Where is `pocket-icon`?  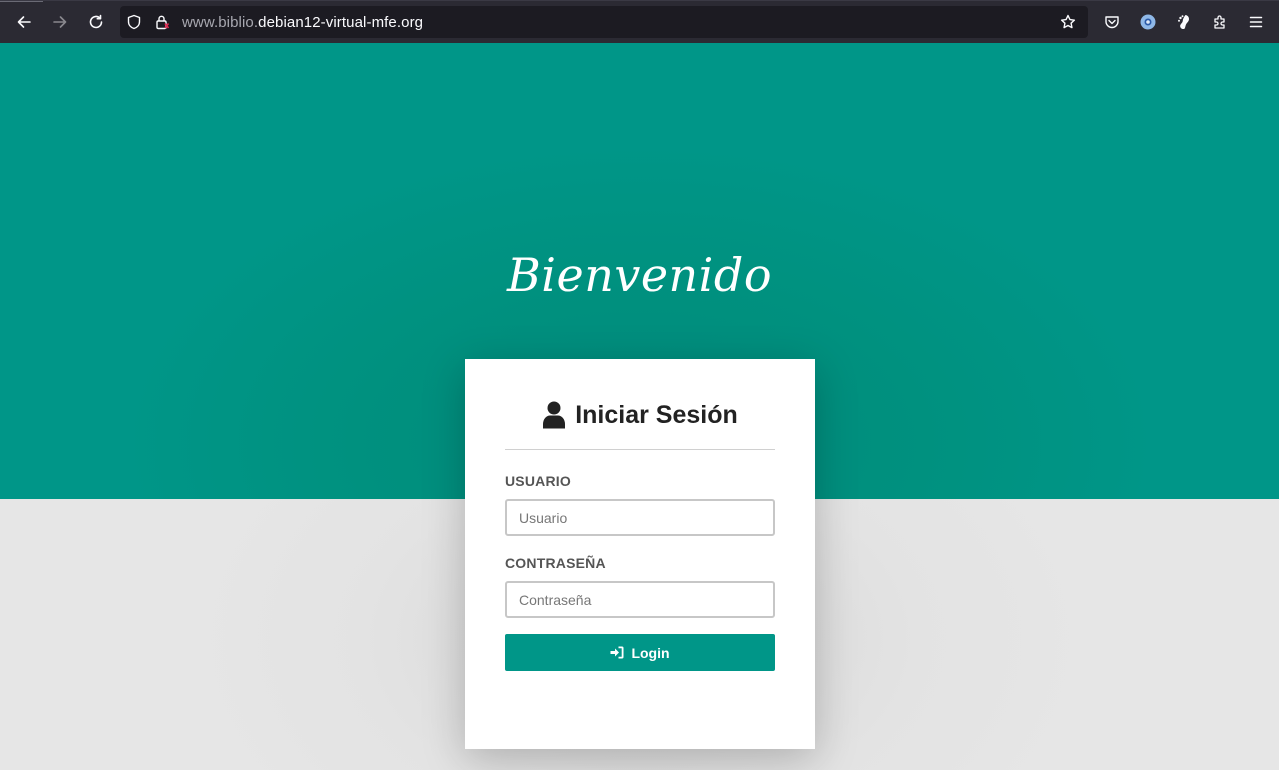 pocket-icon is located at coordinates (1112, 22).